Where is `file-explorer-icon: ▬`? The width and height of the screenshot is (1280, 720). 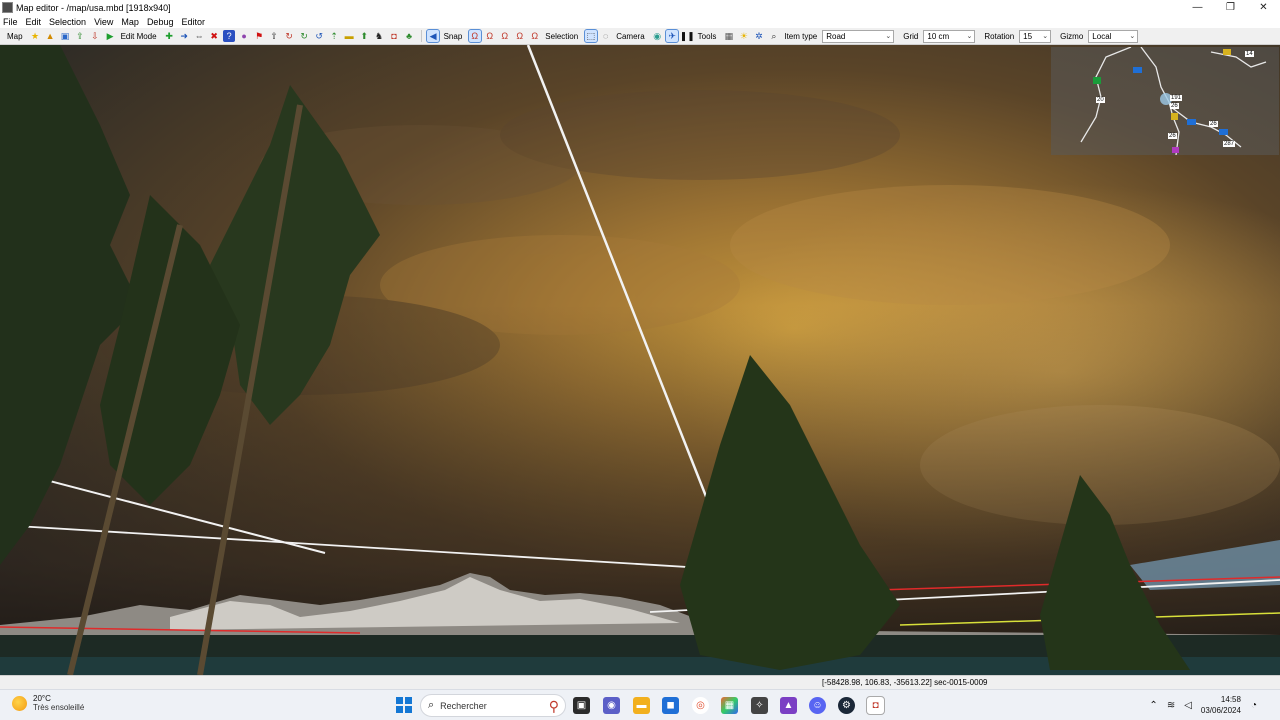 file-explorer-icon: ▬ is located at coordinates (641, 705).